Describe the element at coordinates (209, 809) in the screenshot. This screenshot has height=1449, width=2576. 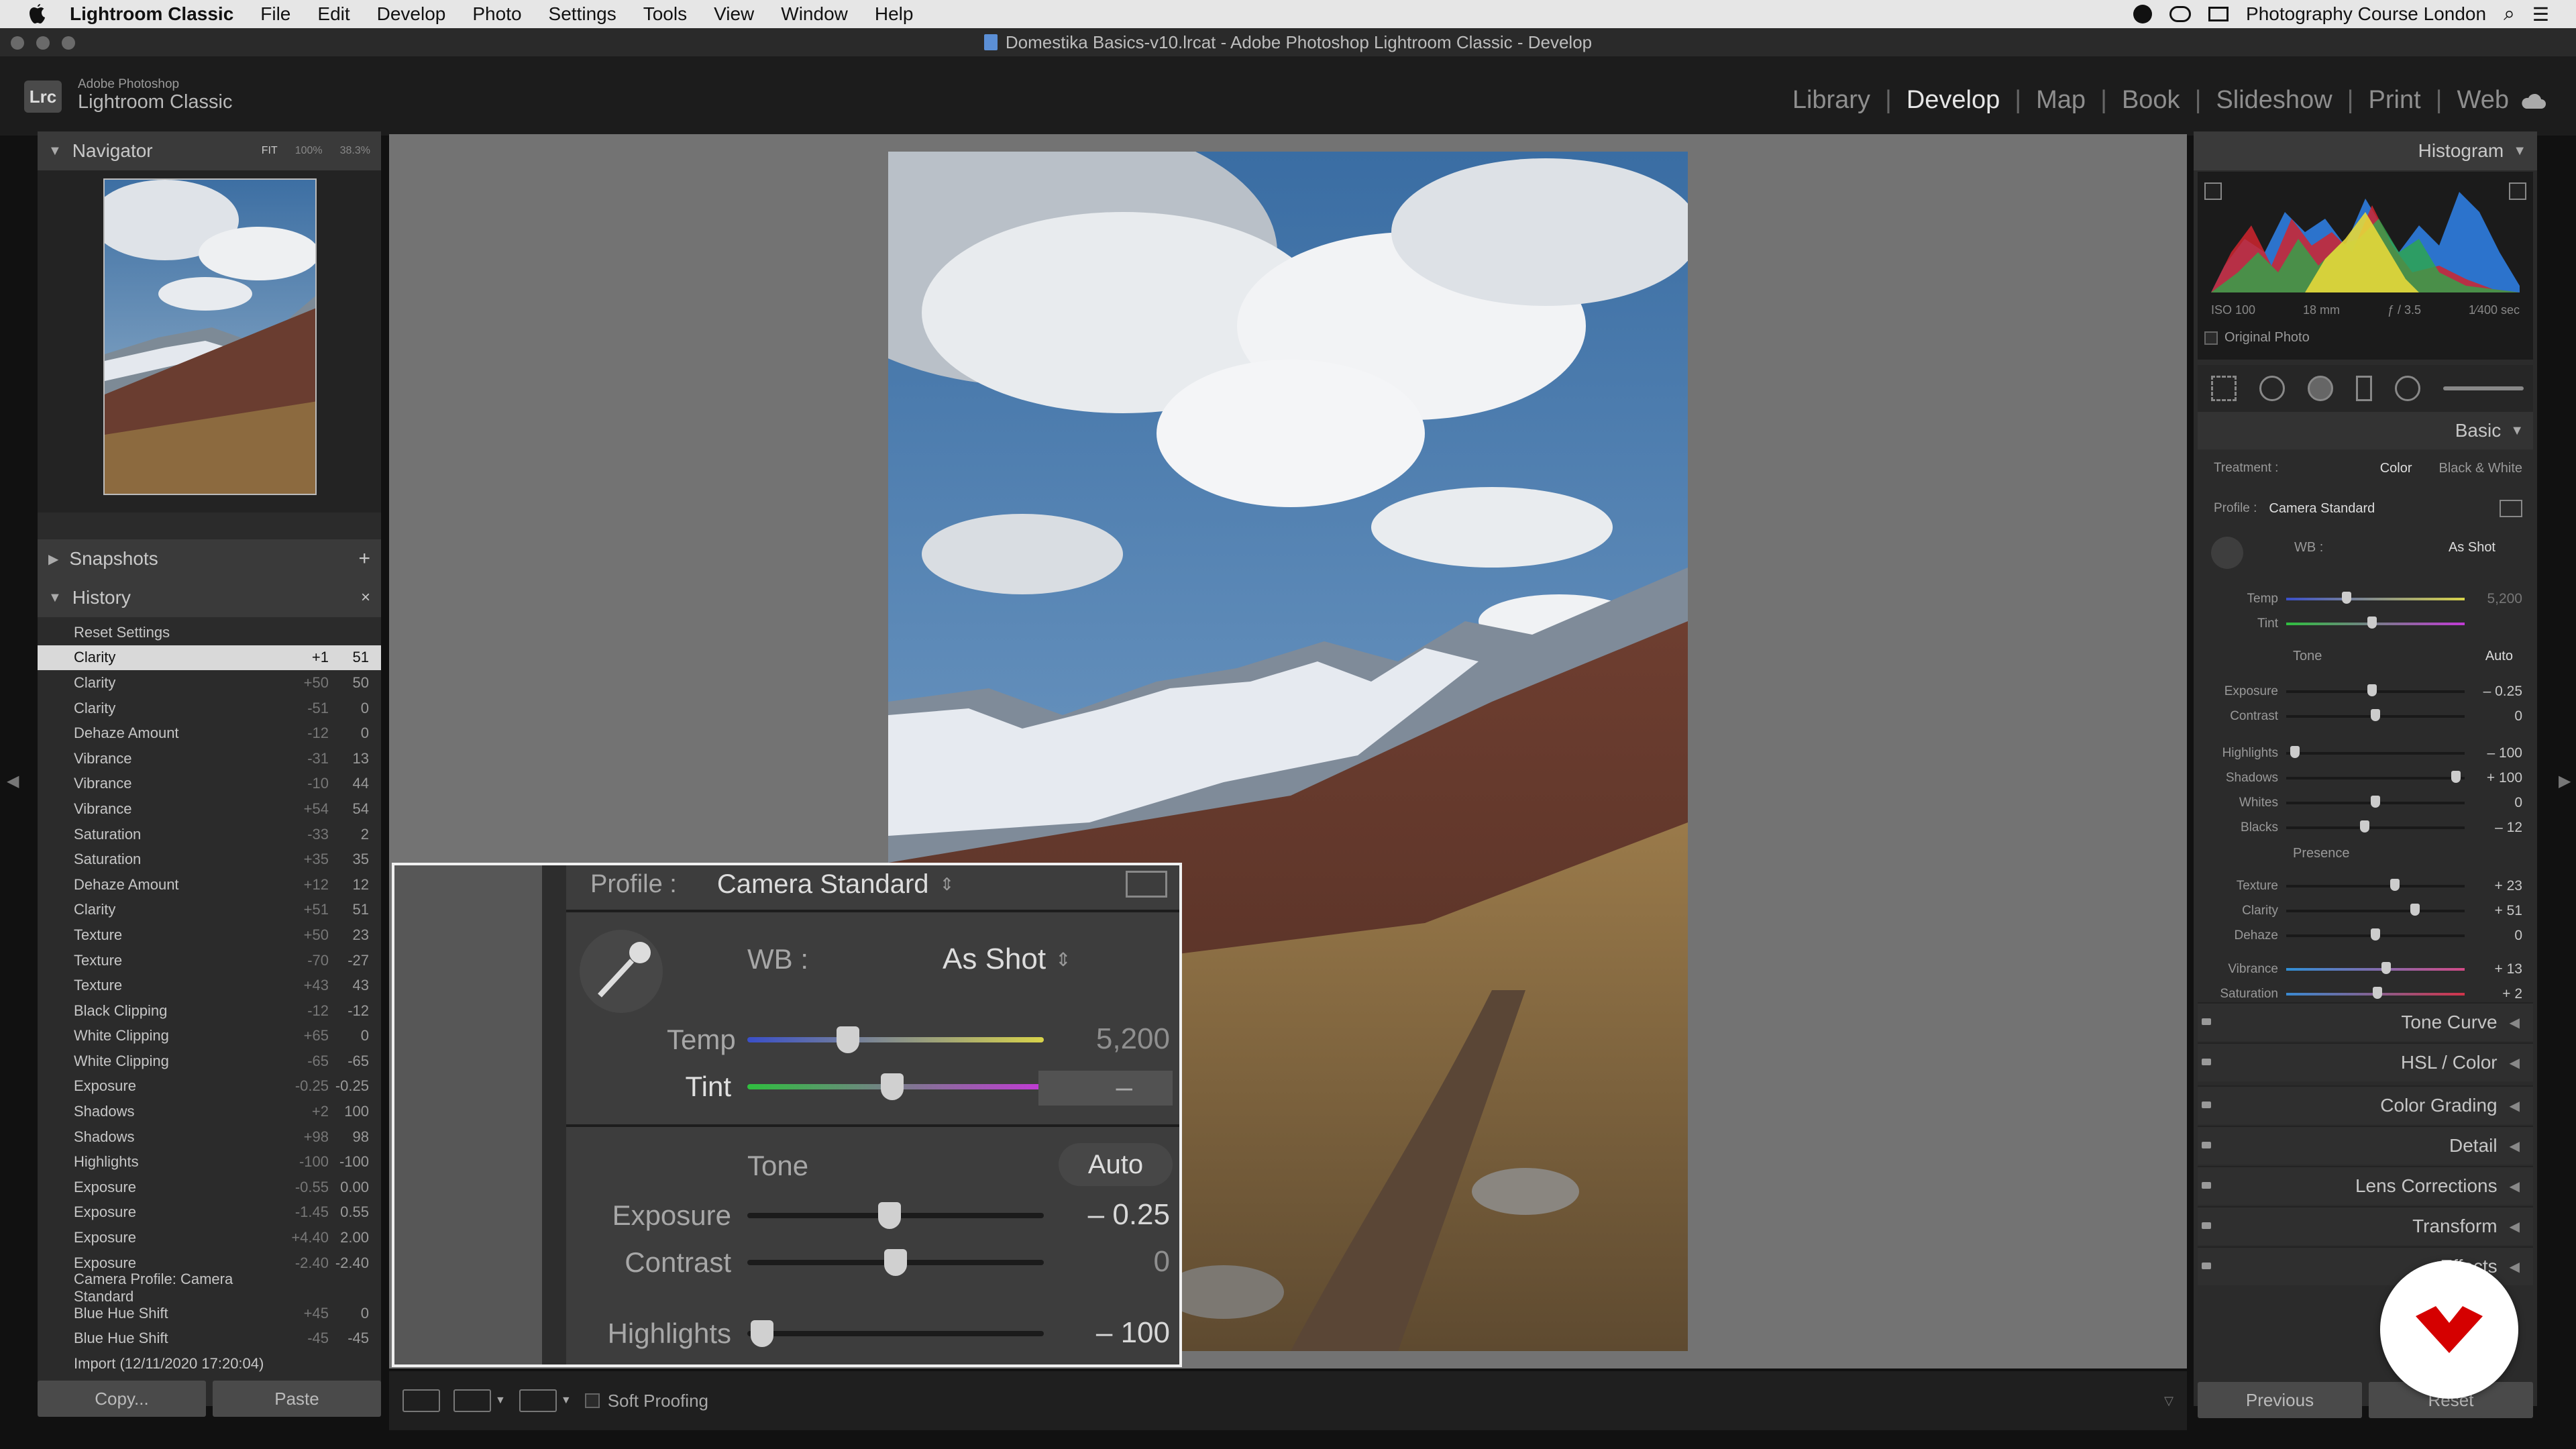
I see `history-step: Vibrance +54 54` at that location.